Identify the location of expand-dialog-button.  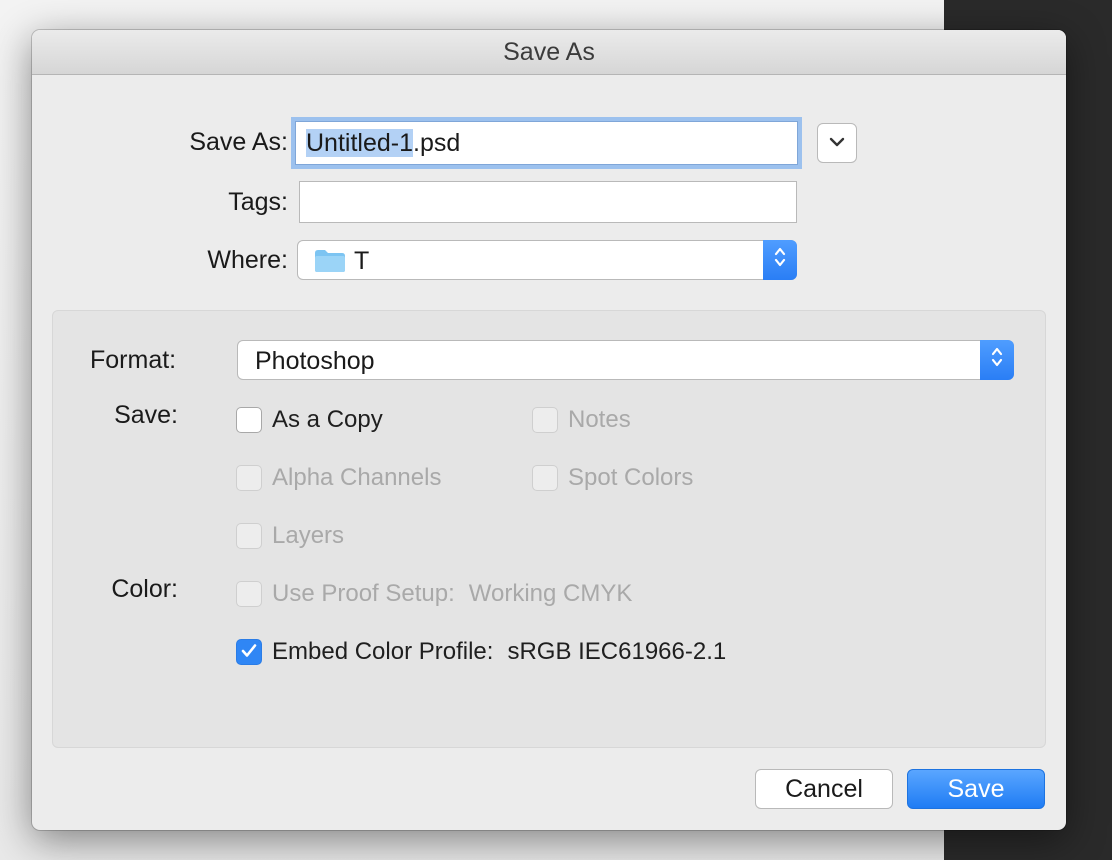
(837, 143).